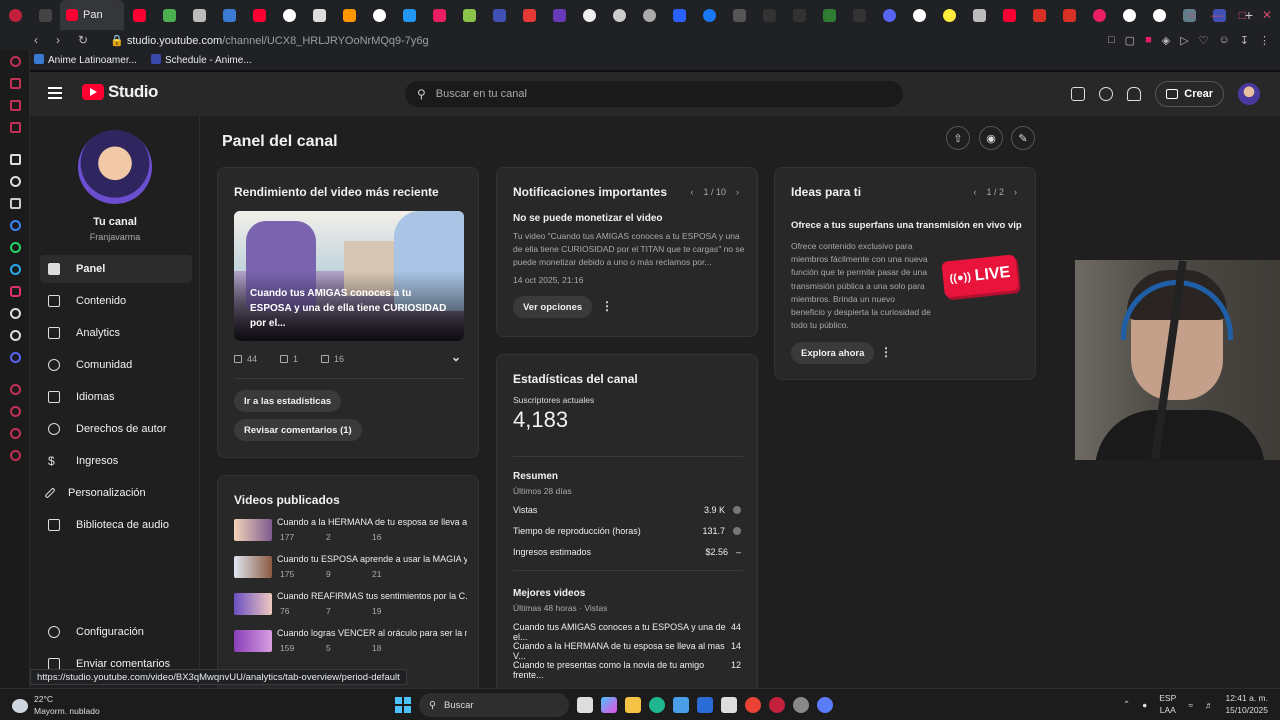  What do you see at coordinates (116, 301) in the screenshot?
I see `sidebar-item-content: Contenido` at bounding box center [116, 301].